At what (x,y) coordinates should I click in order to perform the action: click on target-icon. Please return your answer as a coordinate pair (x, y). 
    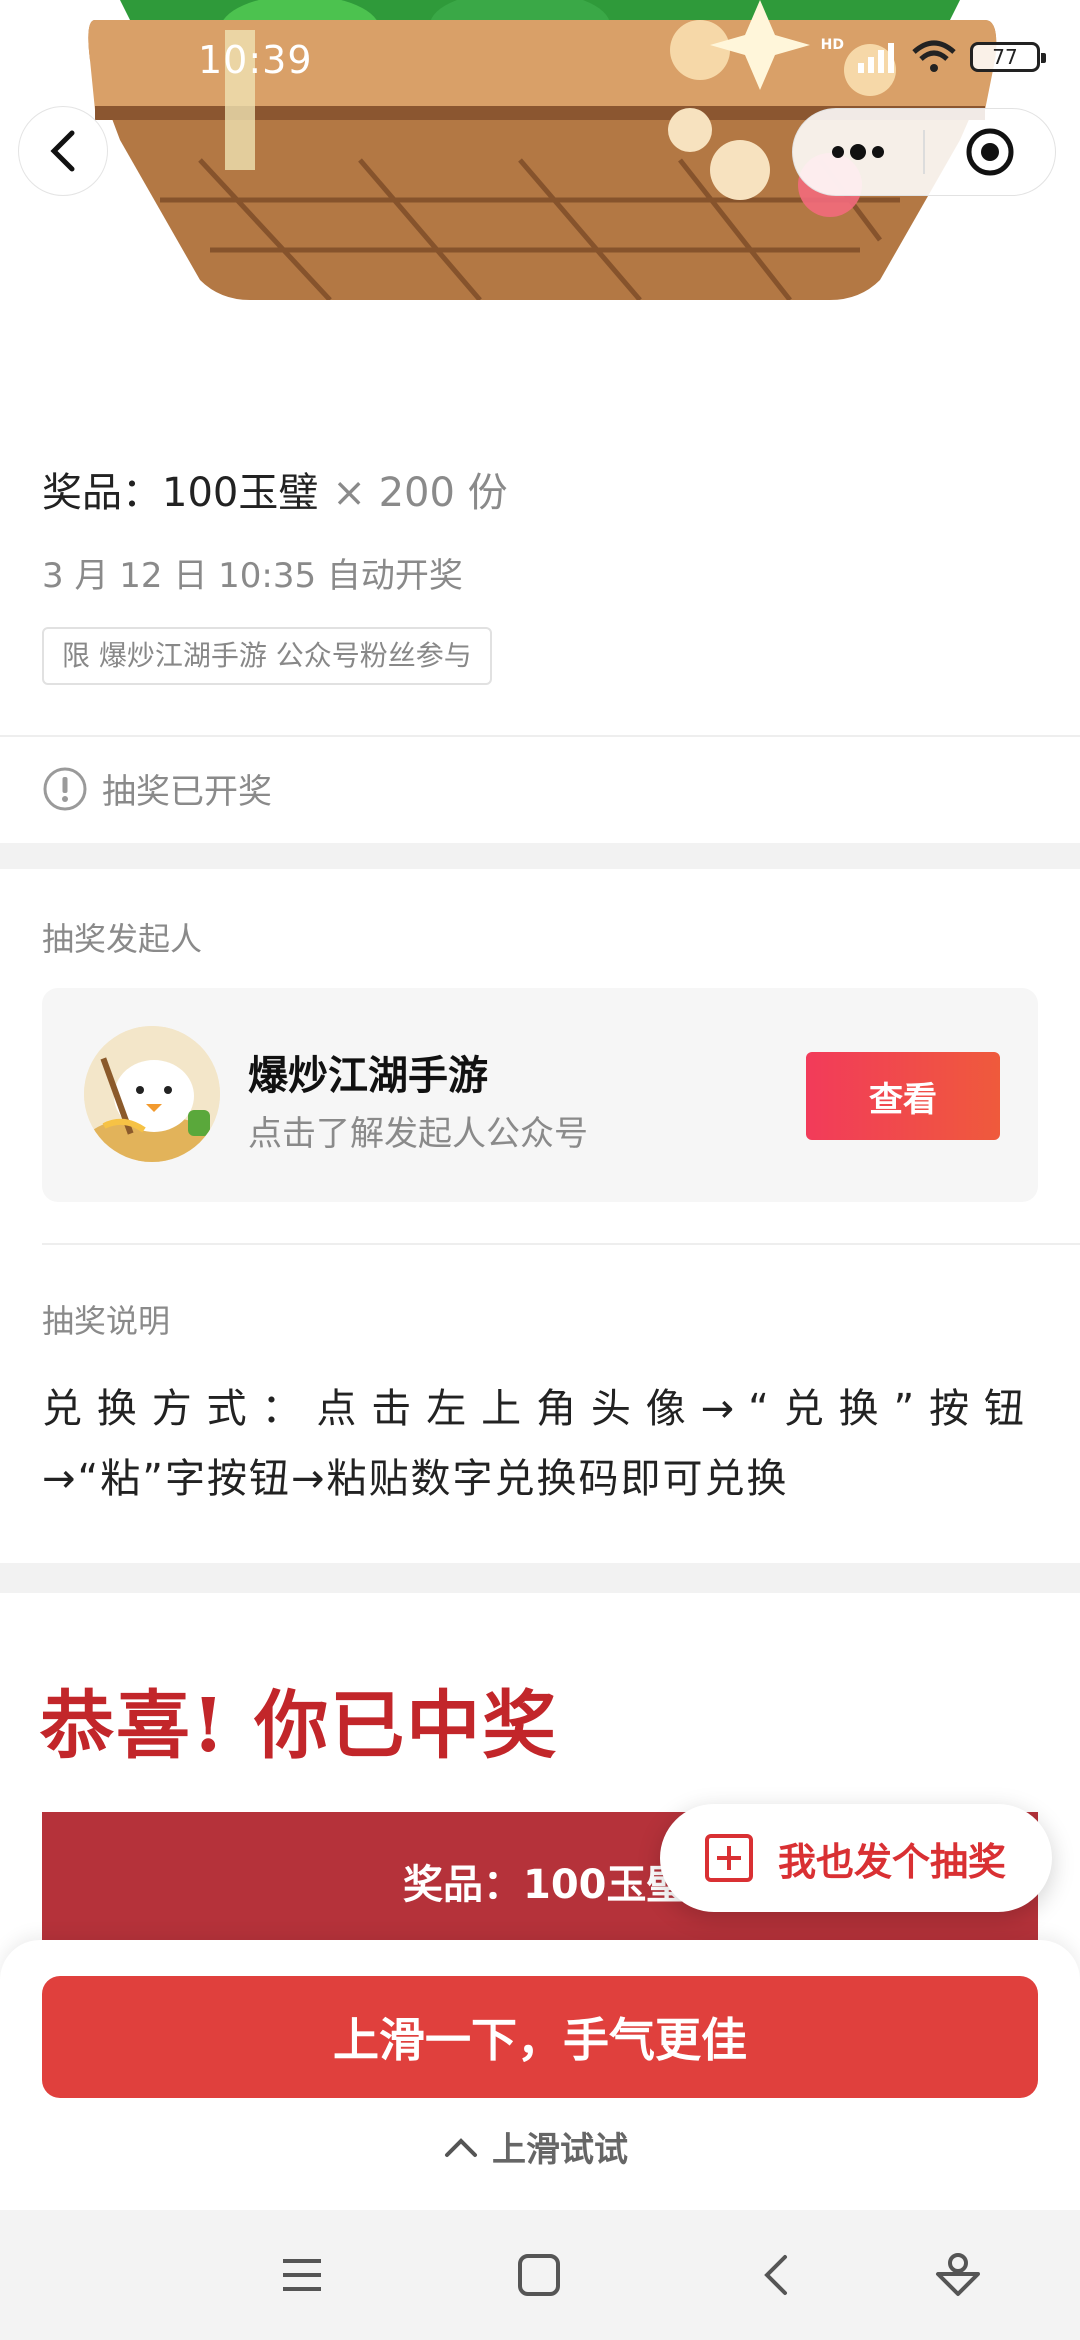
    Looking at the image, I should click on (990, 152).